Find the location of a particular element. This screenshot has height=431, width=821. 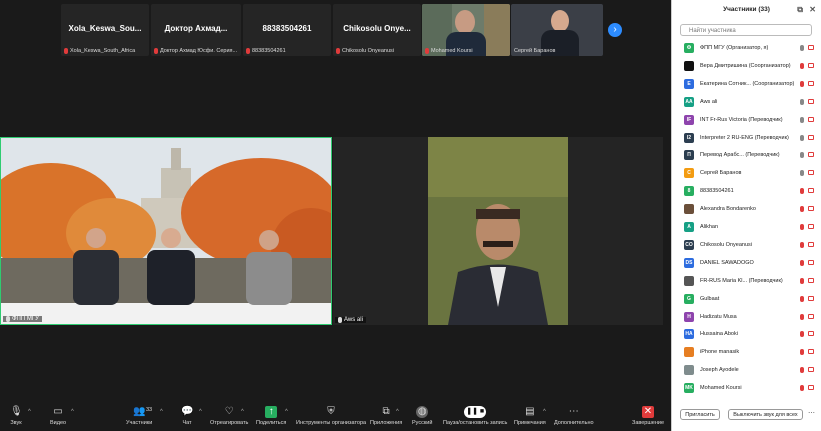

strip-tile-video: Сергей Баранов is located at coordinates (557, 30).